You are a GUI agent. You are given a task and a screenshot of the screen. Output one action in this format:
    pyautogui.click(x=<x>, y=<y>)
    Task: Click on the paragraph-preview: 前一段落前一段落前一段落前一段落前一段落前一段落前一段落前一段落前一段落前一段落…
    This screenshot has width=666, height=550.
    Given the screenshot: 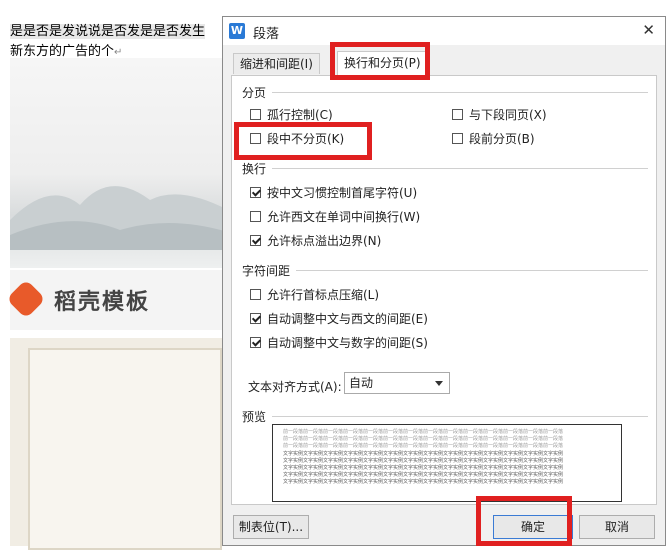 What is the action you would take?
    pyautogui.click(x=447, y=463)
    